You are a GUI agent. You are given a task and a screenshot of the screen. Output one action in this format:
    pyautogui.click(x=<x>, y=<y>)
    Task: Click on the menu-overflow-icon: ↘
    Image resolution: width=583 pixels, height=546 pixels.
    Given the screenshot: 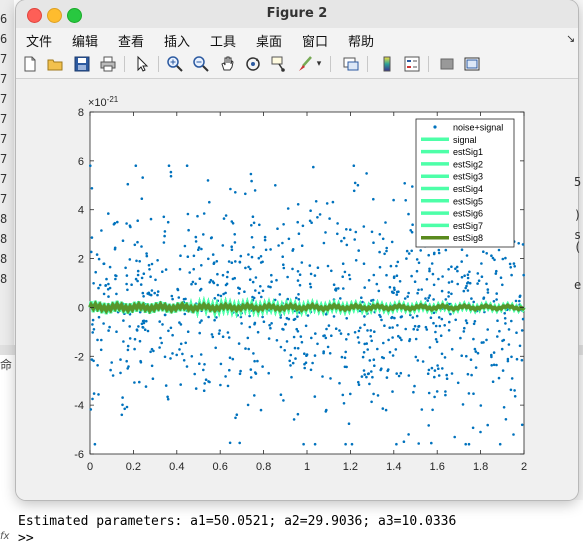 What is the action you would take?
    pyautogui.click(x=570, y=38)
    